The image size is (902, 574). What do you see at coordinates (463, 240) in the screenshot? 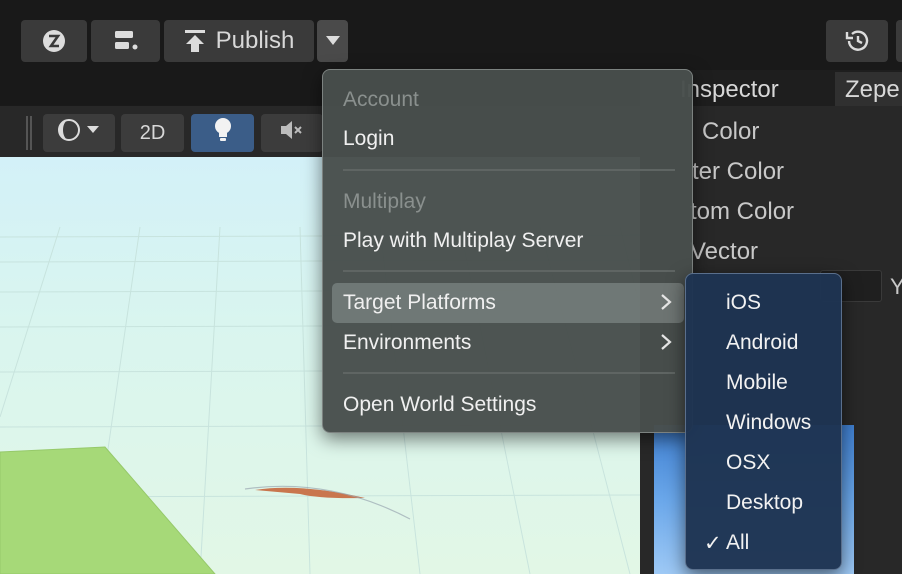
I see `menu-item-label: Play with Multiplay Server` at bounding box center [463, 240].